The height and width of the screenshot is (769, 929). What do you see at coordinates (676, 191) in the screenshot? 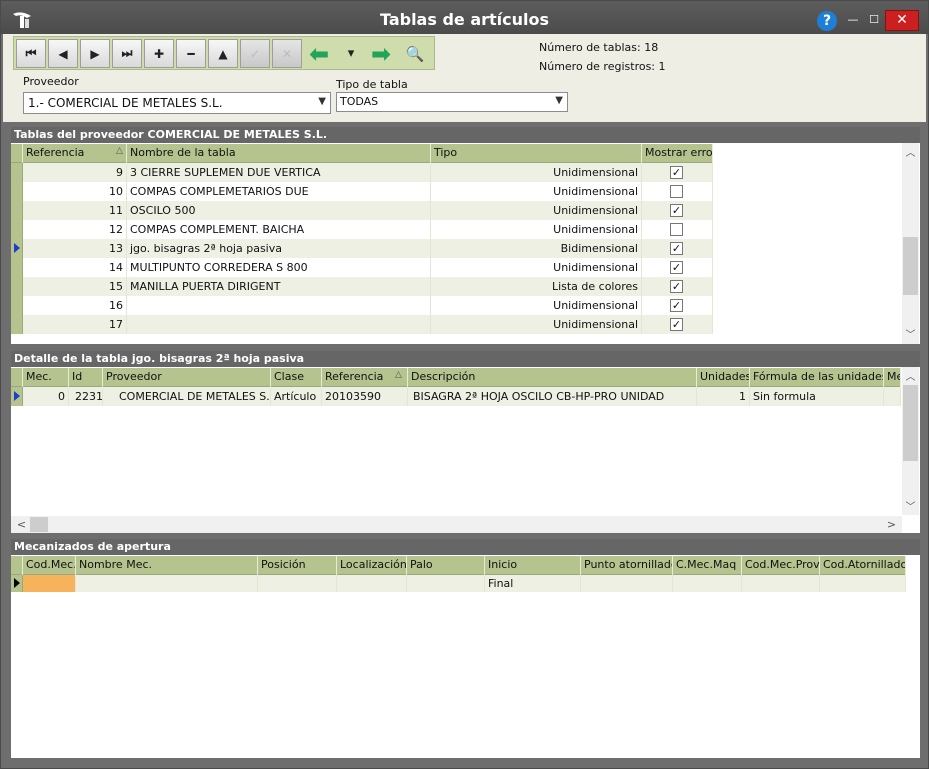
I see `show-error-checkbox` at bounding box center [676, 191].